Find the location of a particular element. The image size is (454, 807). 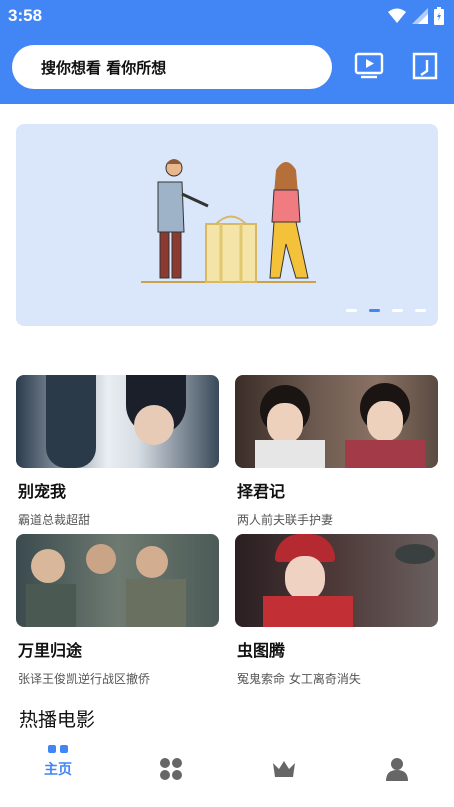

carousel-dots is located at coordinates (386, 310).